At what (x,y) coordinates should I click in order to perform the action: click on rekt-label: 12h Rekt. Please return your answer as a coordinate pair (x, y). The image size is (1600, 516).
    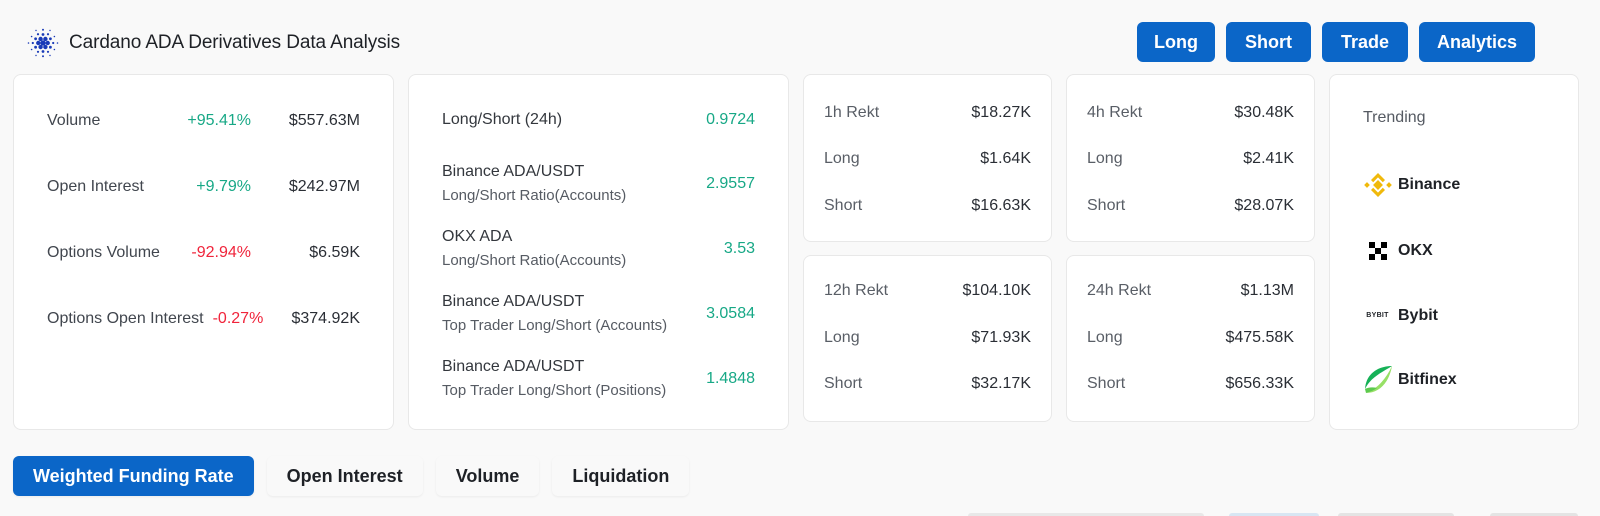
    Looking at the image, I should click on (856, 290).